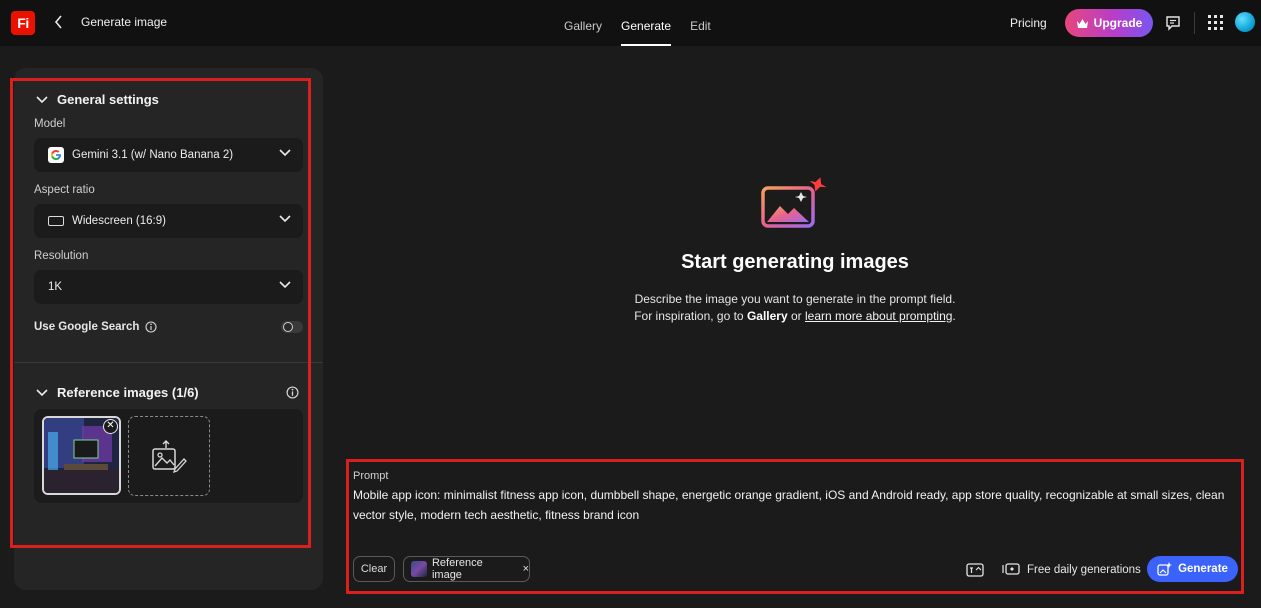 The width and height of the screenshot is (1261, 608). I want to click on back-chevron-icon, so click(62, 23).